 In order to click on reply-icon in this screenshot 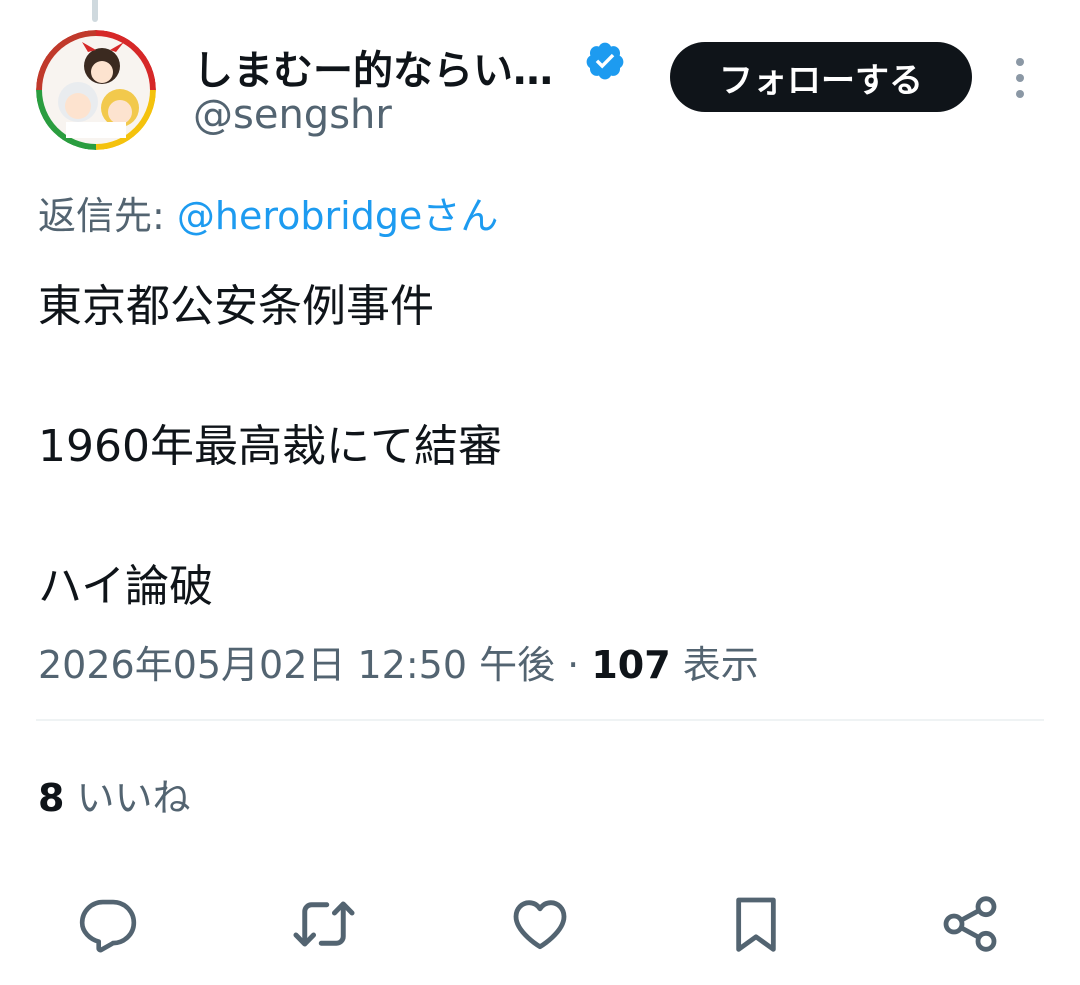, I will do `click(108, 926)`.